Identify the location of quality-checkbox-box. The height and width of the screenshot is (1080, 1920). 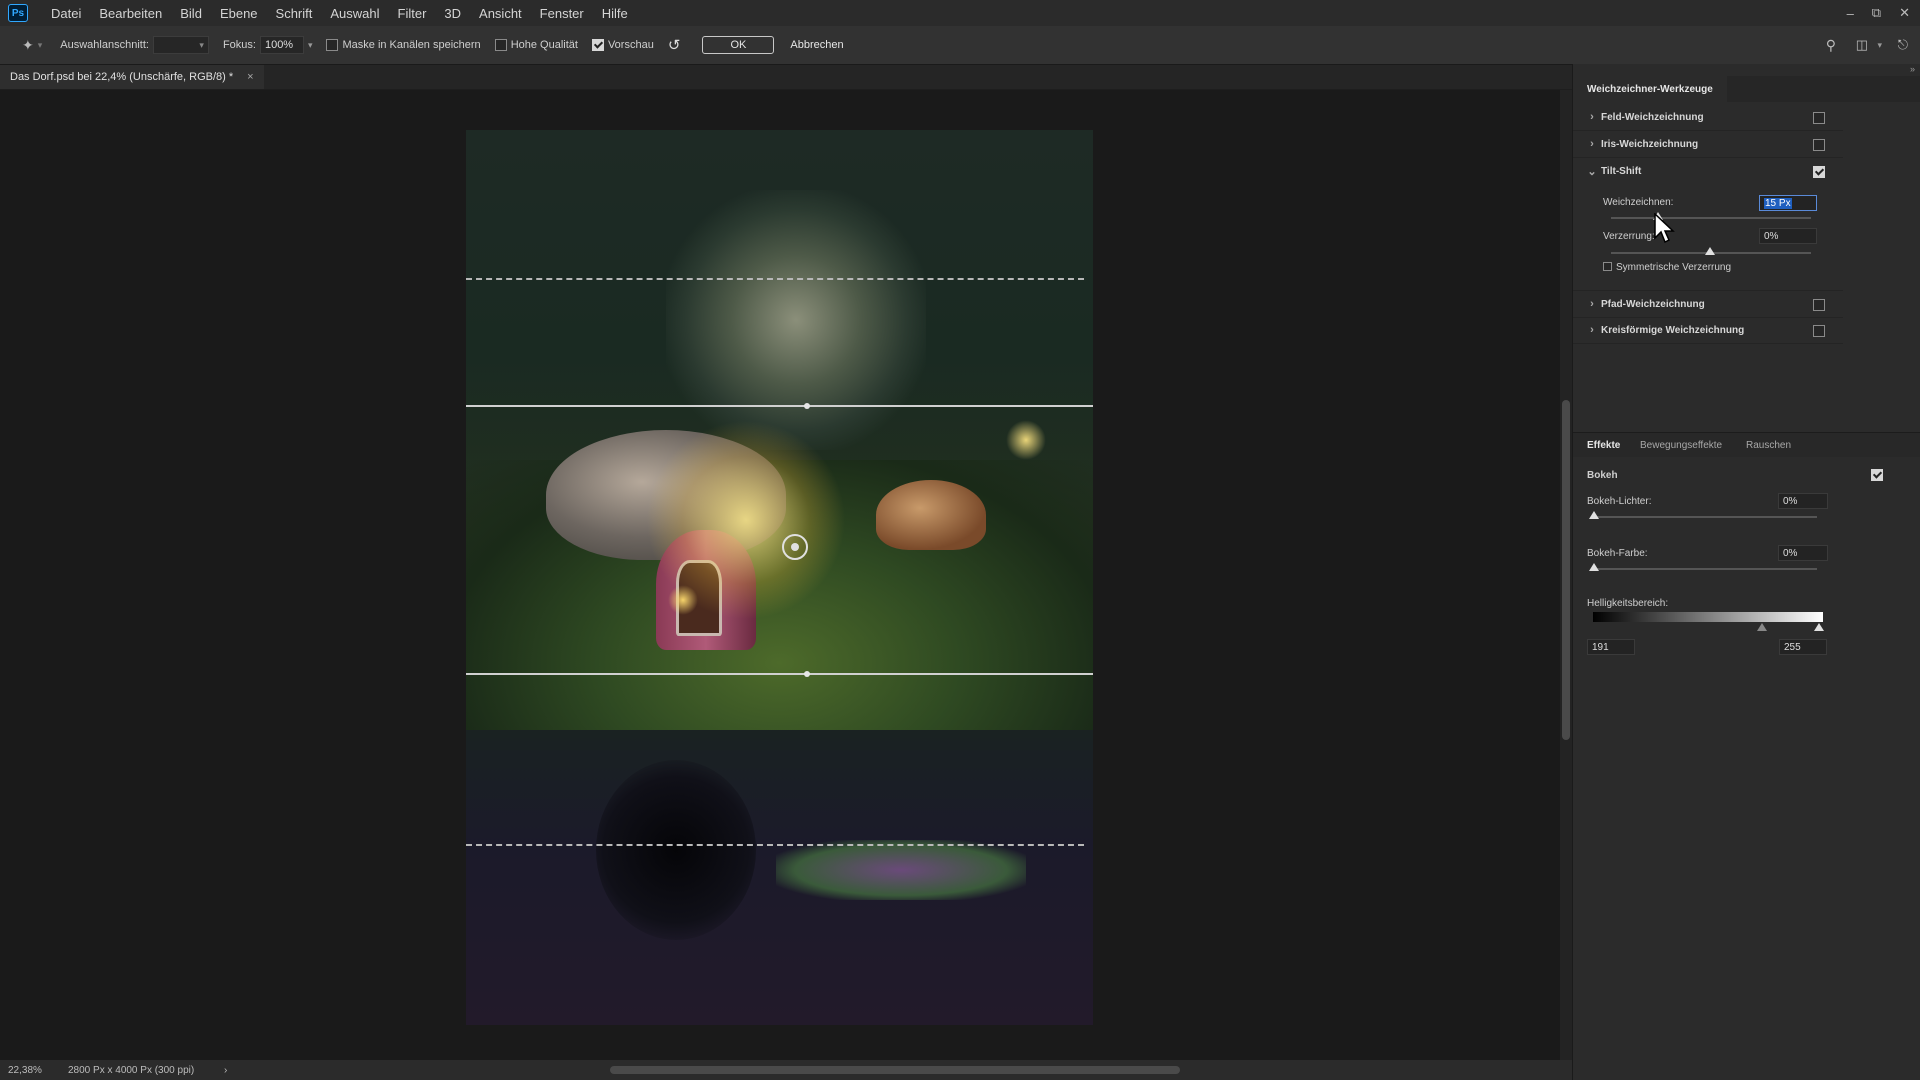
(500, 45).